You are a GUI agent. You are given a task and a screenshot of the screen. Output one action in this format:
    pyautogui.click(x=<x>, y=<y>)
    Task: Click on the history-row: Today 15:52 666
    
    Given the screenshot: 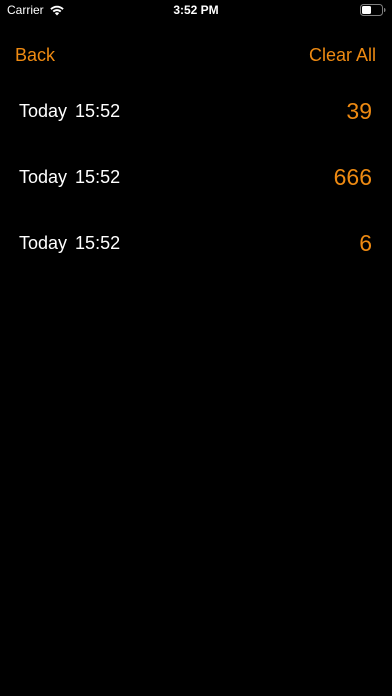 What is the action you would take?
    pyautogui.click(x=196, y=179)
    